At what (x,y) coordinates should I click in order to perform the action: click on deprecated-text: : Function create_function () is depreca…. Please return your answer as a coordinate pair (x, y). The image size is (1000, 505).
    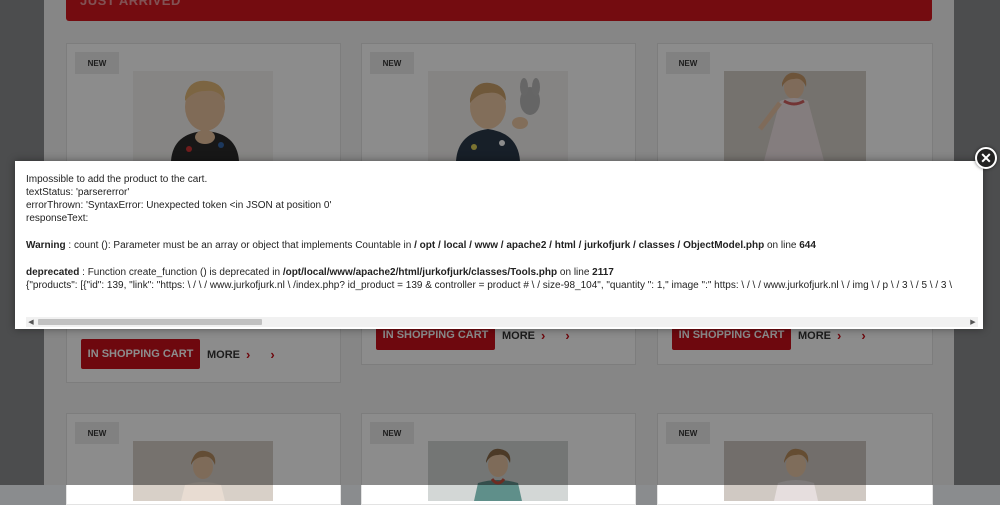
    Looking at the image, I should click on (181, 272).